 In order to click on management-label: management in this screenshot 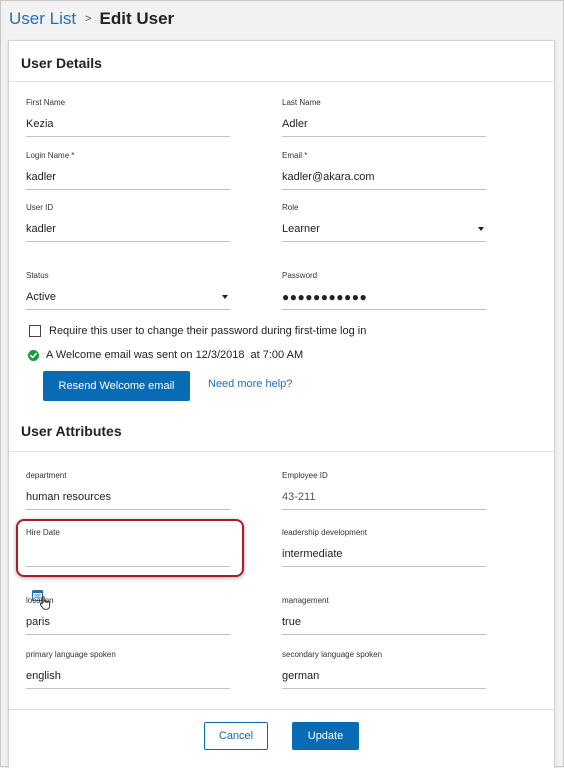, I will do `click(305, 600)`.